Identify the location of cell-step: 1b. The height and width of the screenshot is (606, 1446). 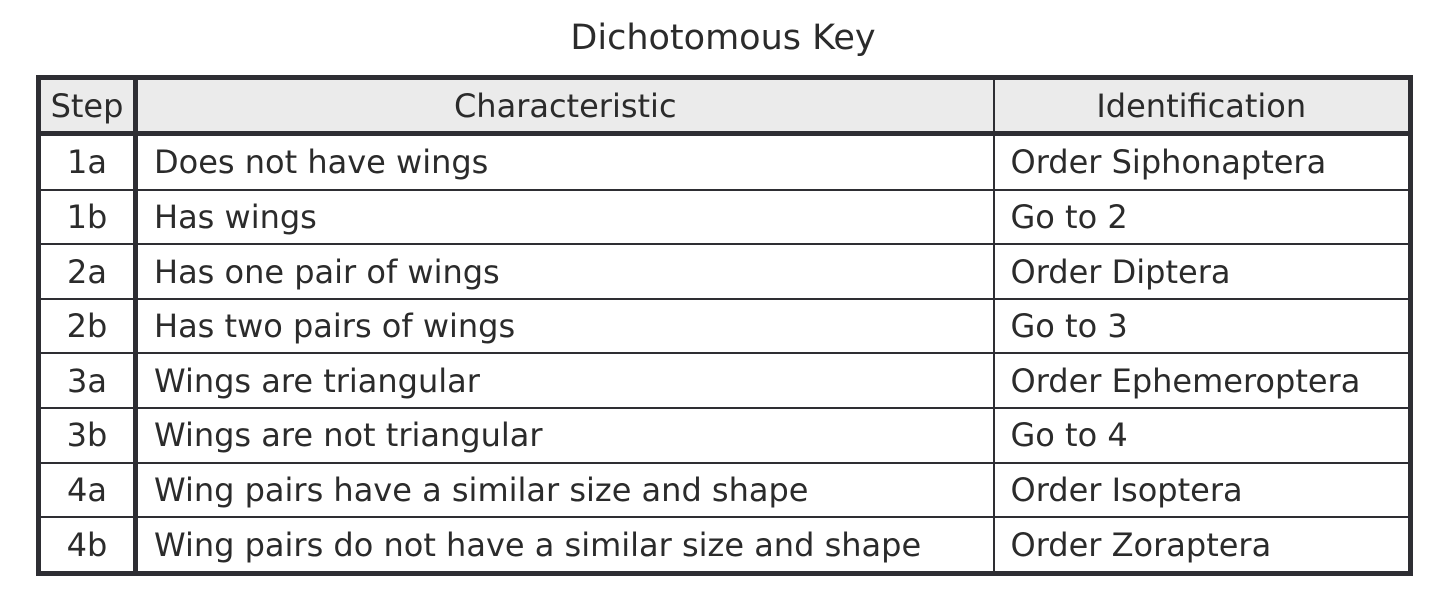
(87, 217).